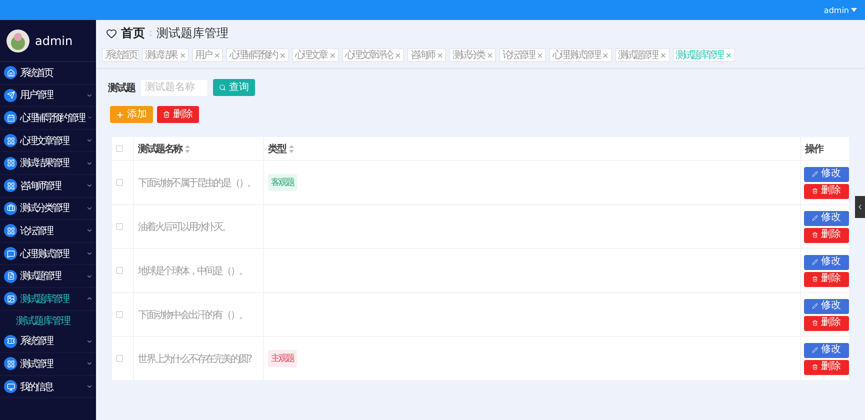 The width and height of the screenshot is (865, 420). I want to click on table-cell-text: 地球是个球体，中间是（）。, so click(193, 271).